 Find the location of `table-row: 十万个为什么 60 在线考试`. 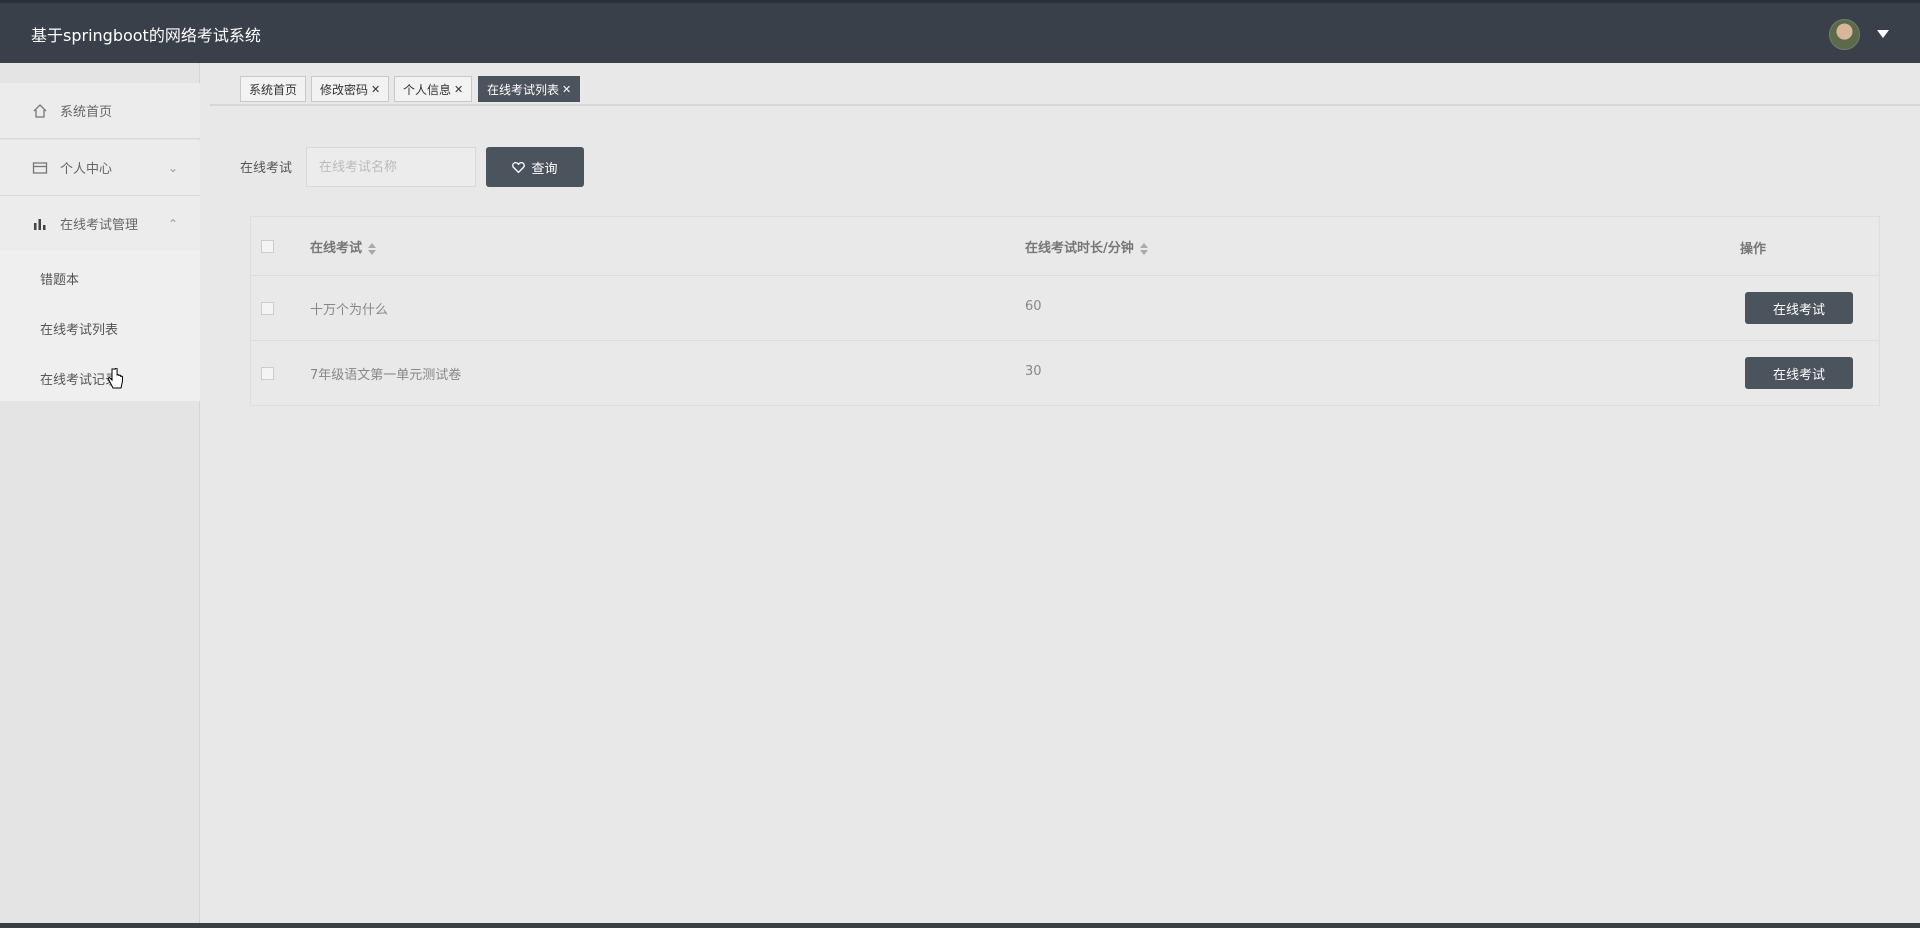

table-row: 十万个为什么 60 在线考试 is located at coordinates (1065, 308).